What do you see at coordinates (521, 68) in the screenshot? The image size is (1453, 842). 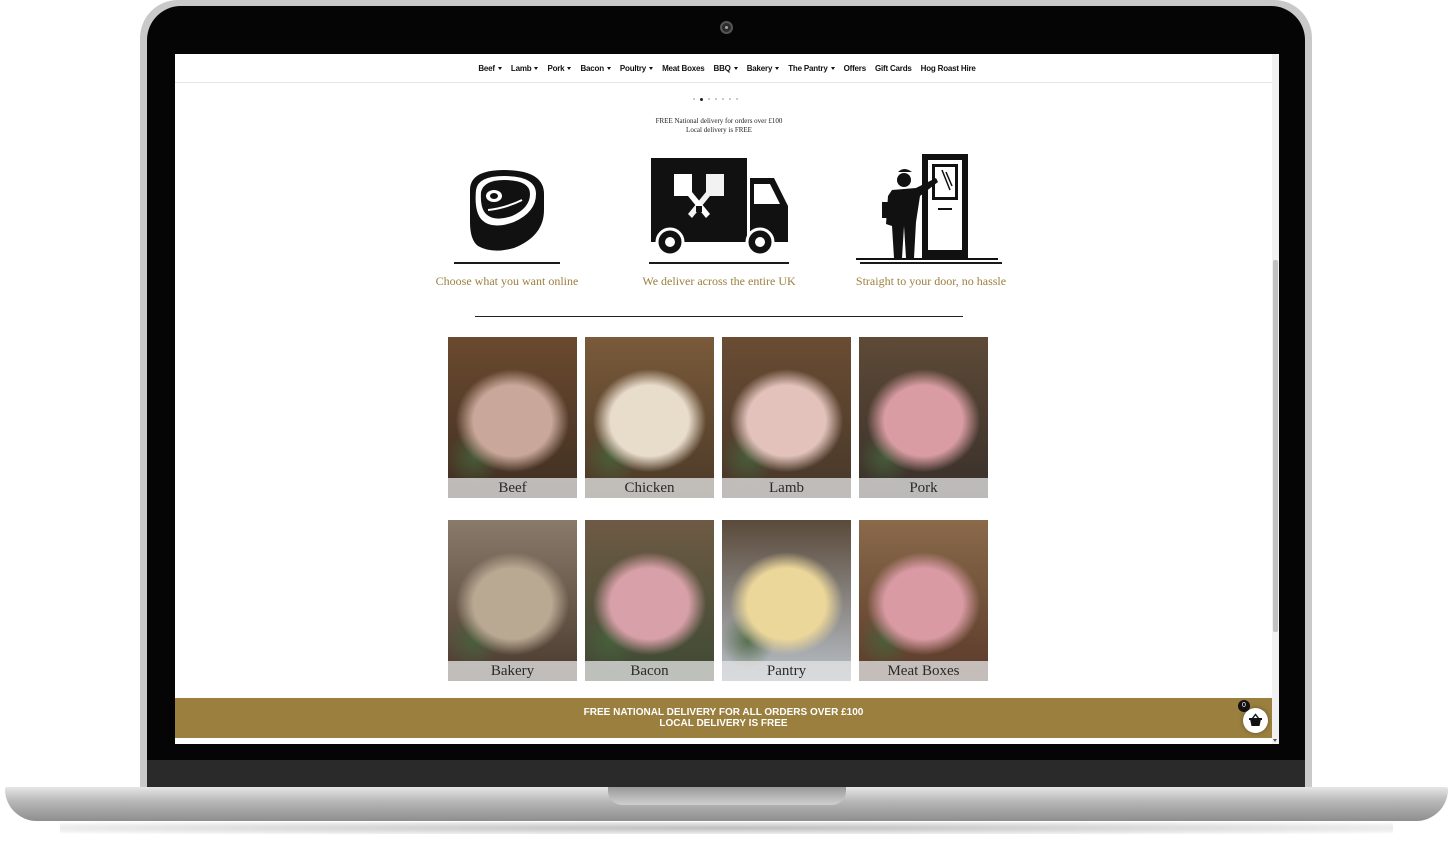 I see `nav-item-label: Lamb` at bounding box center [521, 68].